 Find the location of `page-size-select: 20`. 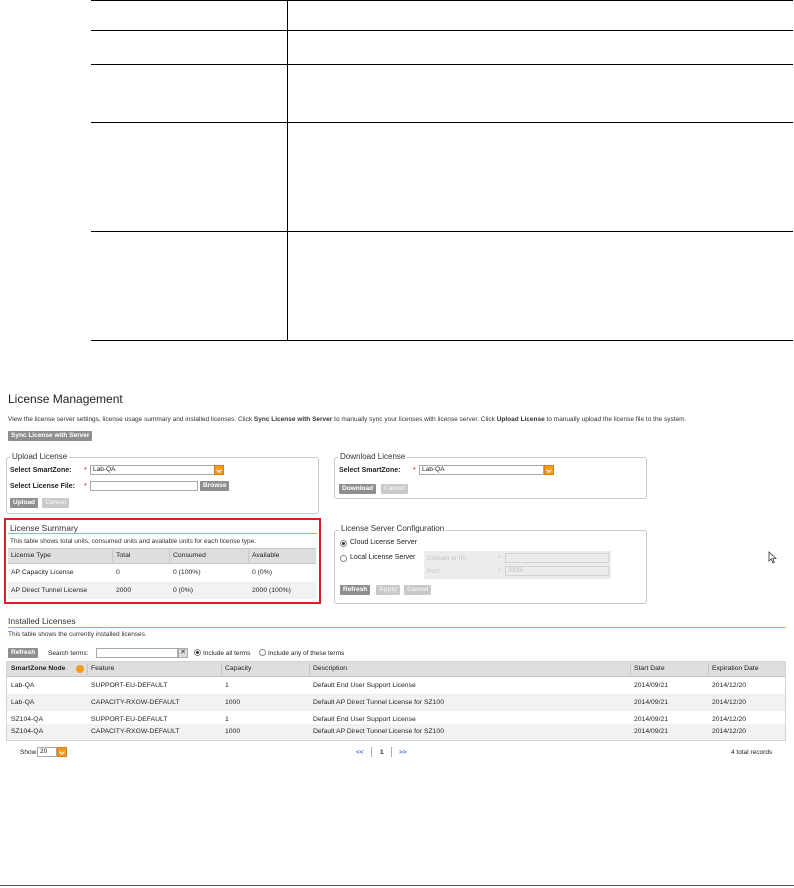

page-size-select: 20 is located at coordinates (47, 752).